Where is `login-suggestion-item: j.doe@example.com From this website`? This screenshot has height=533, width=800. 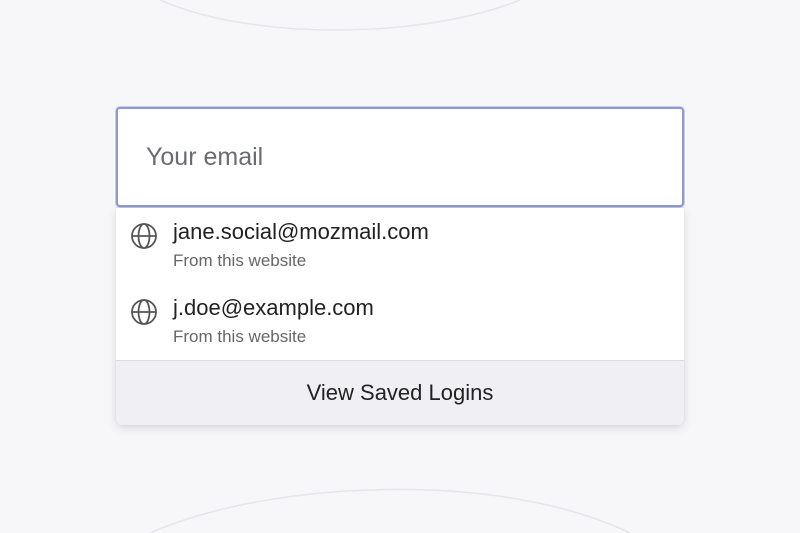
login-suggestion-item: j.doe@example.com From this website is located at coordinates (400, 322).